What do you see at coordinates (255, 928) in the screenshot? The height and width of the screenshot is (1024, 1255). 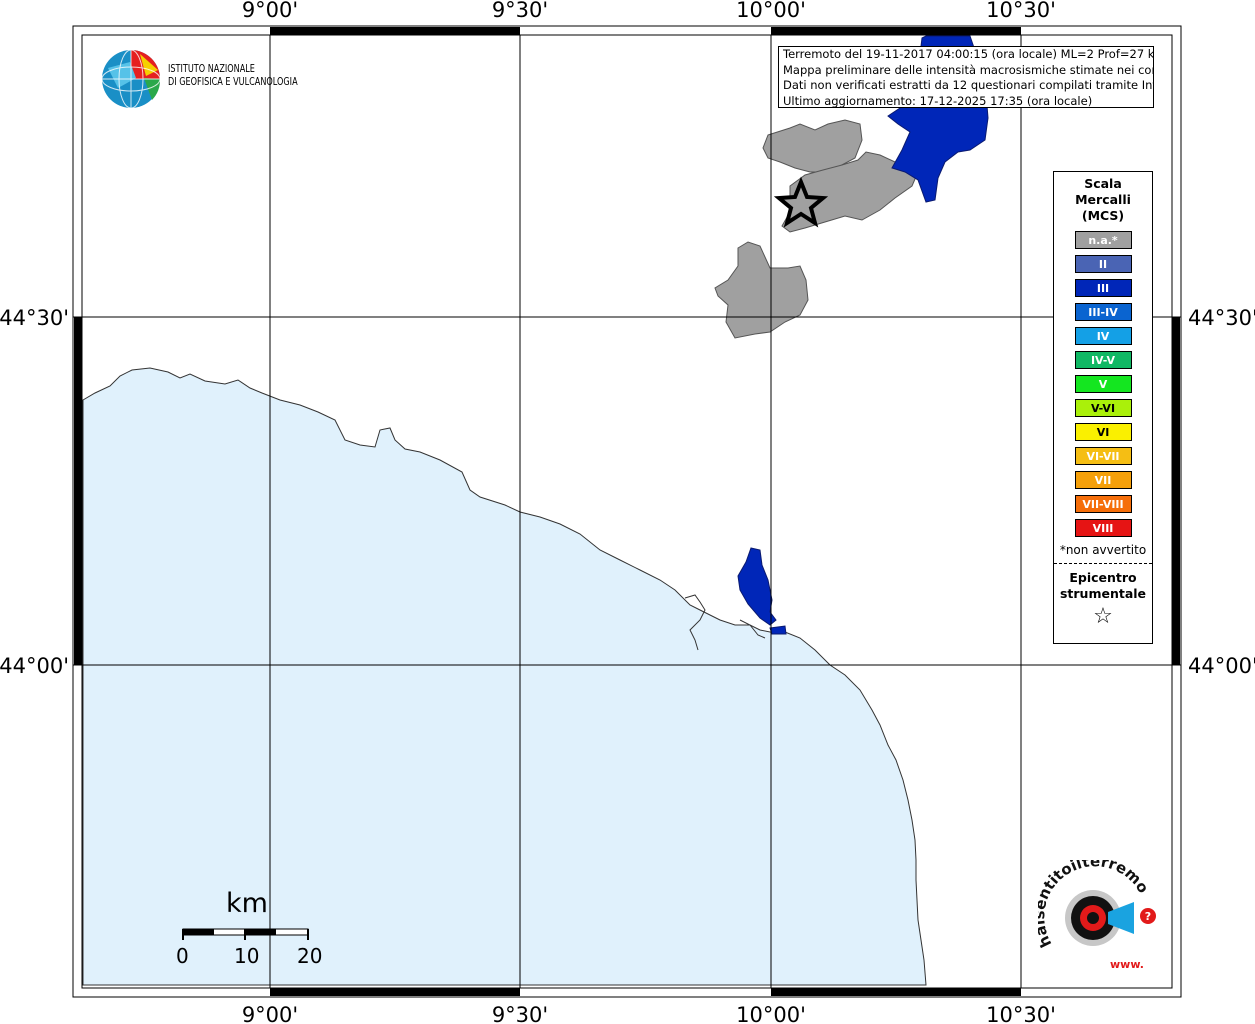 I see `scale-bar: km 0 10 20` at bounding box center [255, 928].